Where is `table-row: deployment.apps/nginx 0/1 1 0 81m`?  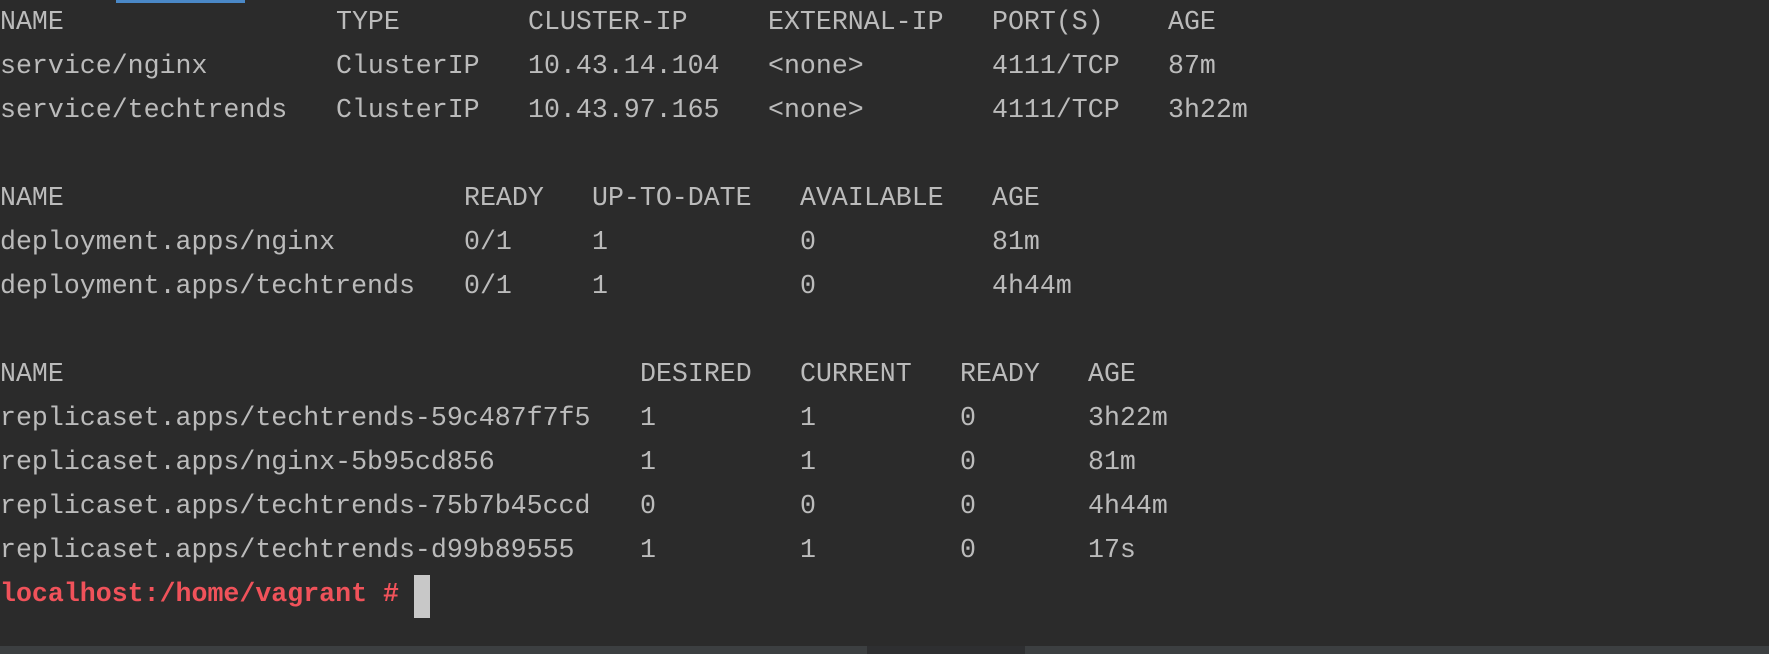
table-row: deployment.apps/nginx 0/1 1 0 81m is located at coordinates (520, 242).